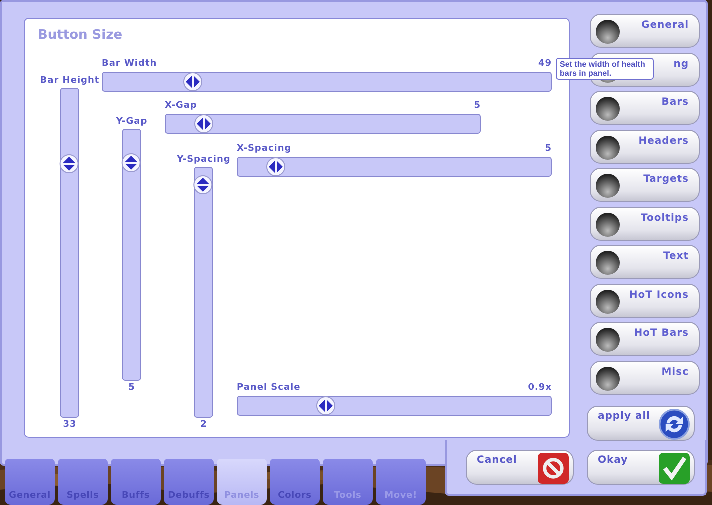 This screenshot has height=505, width=712. What do you see at coordinates (645, 31) in the screenshot?
I see `category-button: General` at bounding box center [645, 31].